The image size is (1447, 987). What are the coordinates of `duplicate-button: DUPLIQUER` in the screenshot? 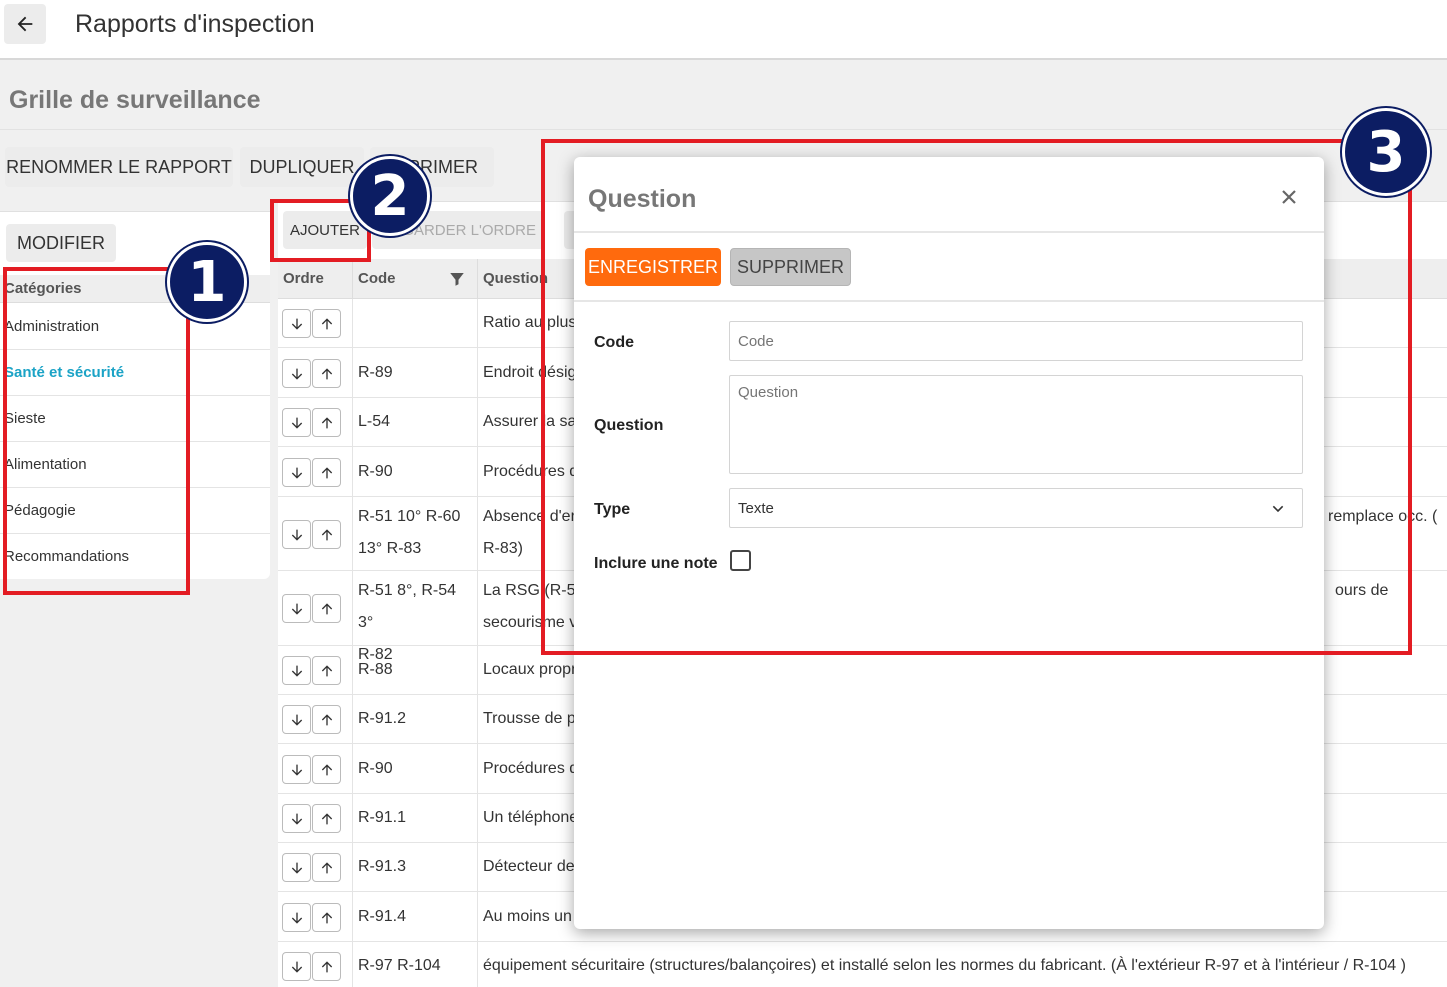 It's located at (302, 167).